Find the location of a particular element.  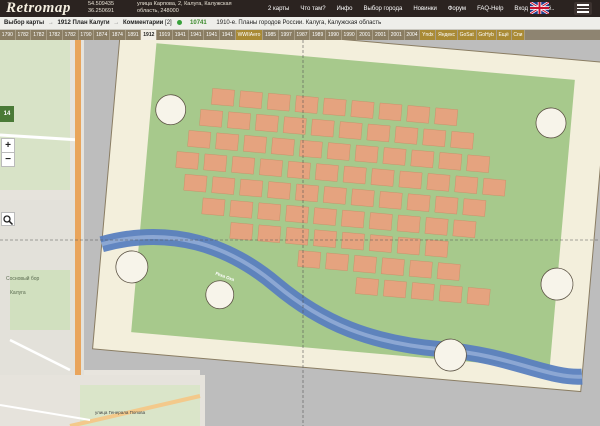

nav-login: Вход is located at coordinates (521, 9).